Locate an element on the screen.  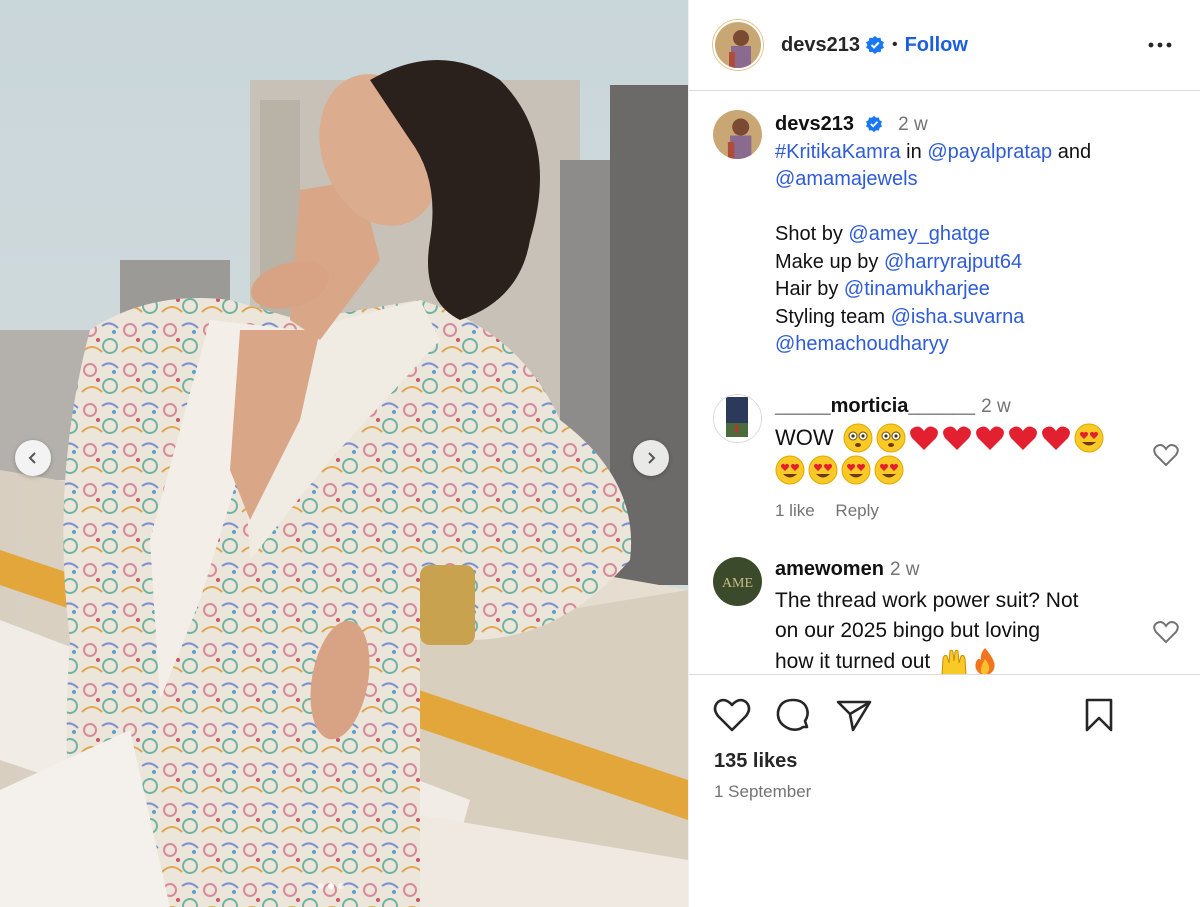
comment-text: how it turned out is located at coordinates (853, 661).